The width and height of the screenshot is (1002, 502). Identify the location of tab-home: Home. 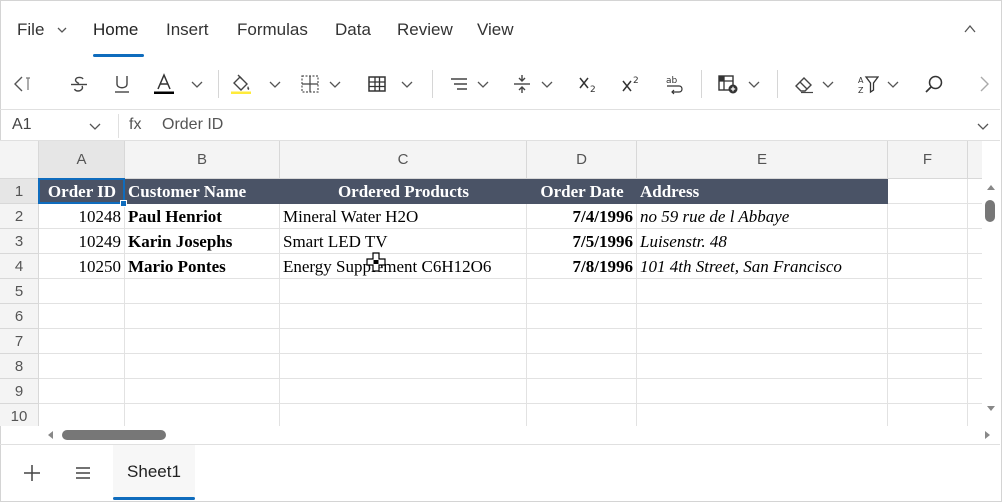
(115, 30).